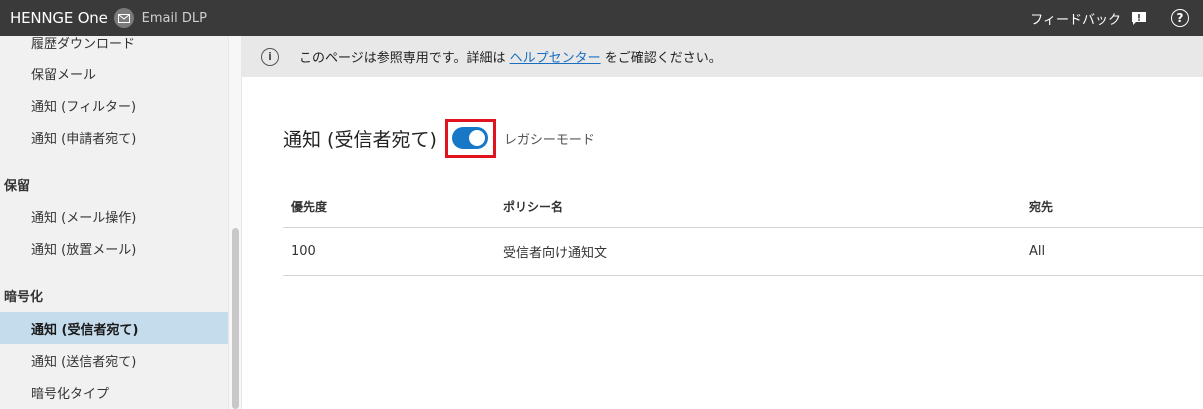 This screenshot has height=409, width=1203. I want to click on sidebar-item-held-mail: 保留メール, so click(114, 73).